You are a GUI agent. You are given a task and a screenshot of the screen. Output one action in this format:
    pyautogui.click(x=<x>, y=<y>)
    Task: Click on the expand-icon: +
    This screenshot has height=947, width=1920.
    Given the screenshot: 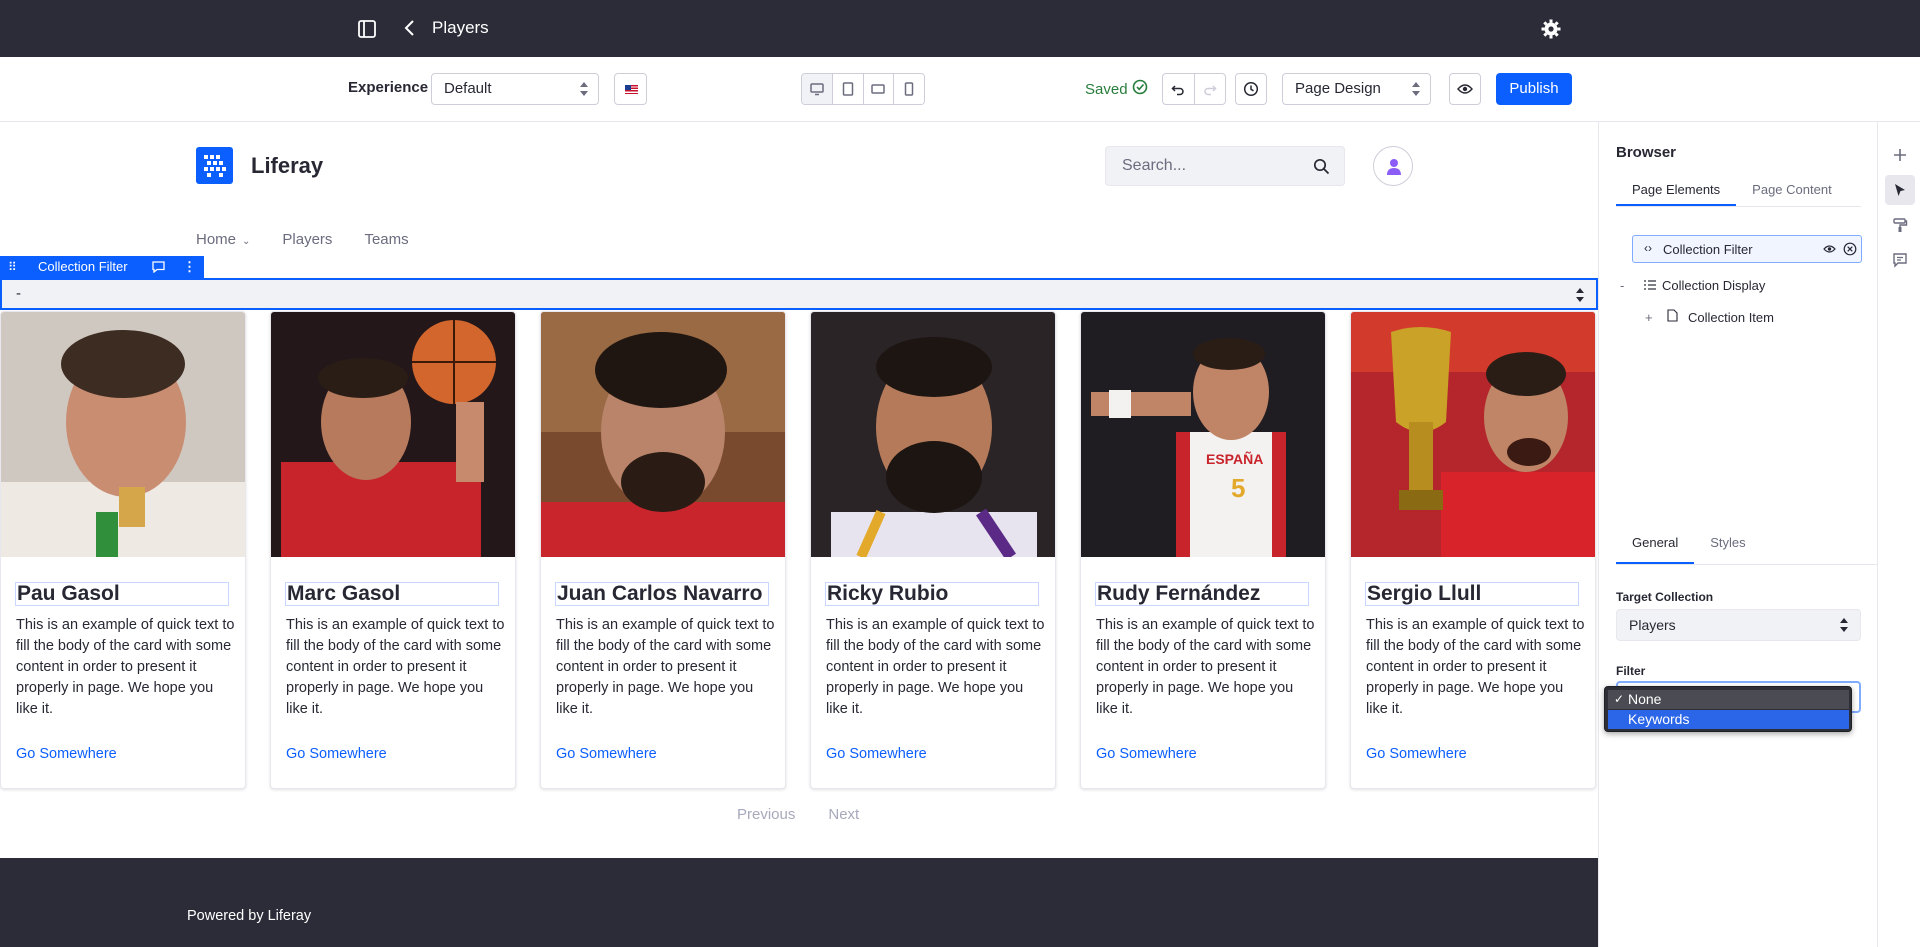 What is the action you would take?
    pyautogui.click(x=1649, y=317)
    